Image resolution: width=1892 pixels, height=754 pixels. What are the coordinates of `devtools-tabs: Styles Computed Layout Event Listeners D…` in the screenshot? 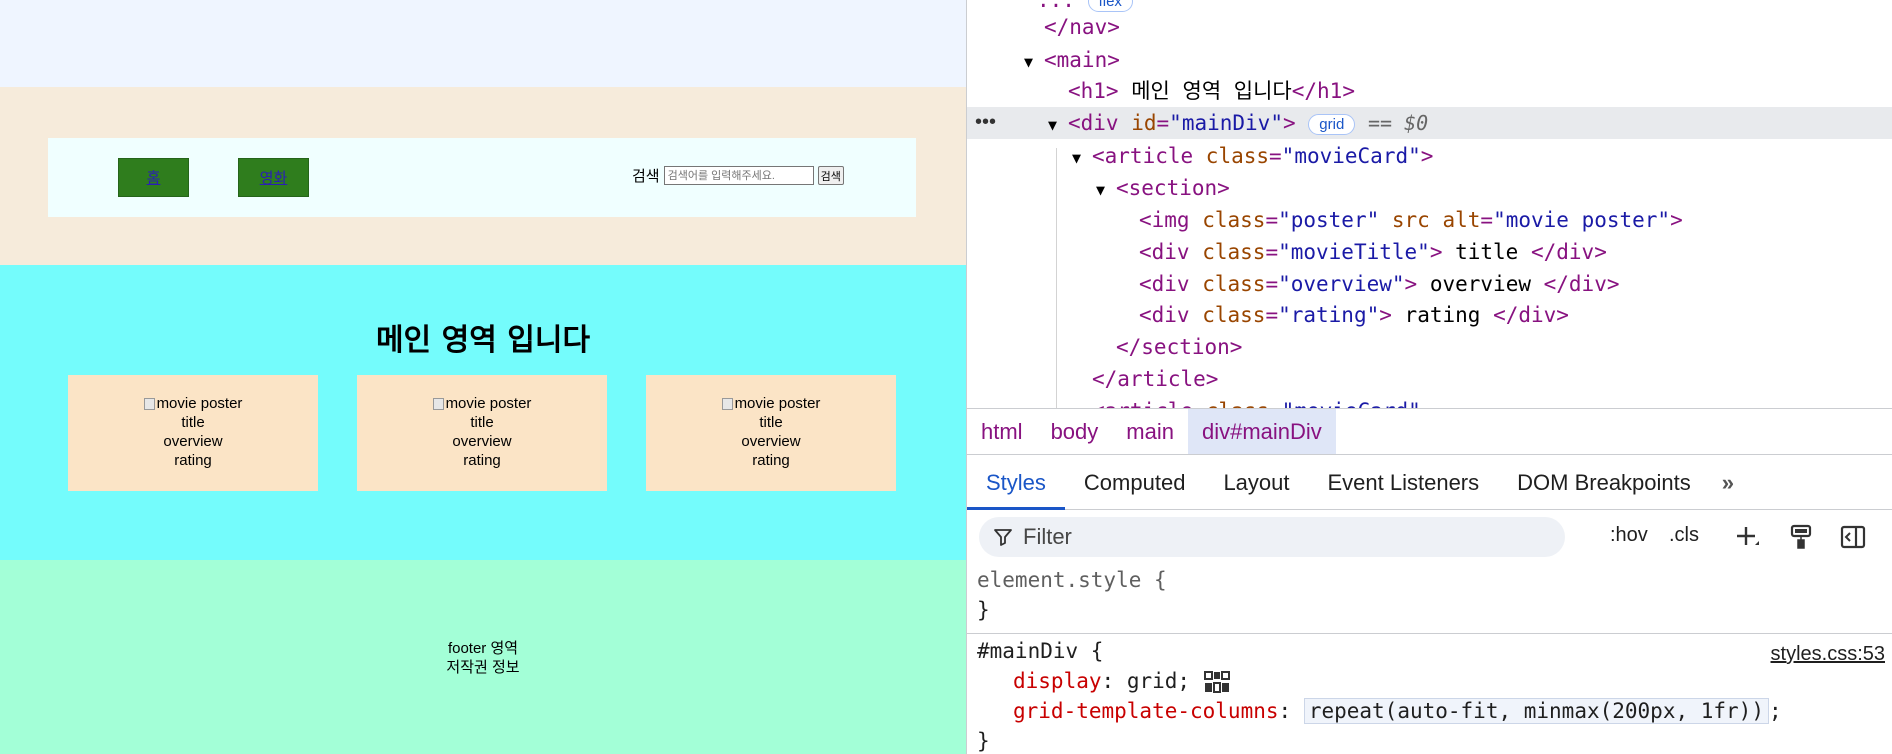 It's located at (1429, 483).